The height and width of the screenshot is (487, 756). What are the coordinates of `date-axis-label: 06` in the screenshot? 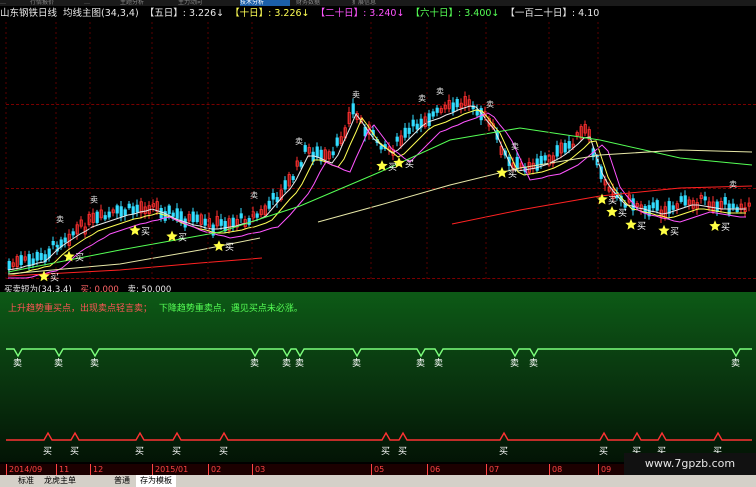 It's located at (433, 469).